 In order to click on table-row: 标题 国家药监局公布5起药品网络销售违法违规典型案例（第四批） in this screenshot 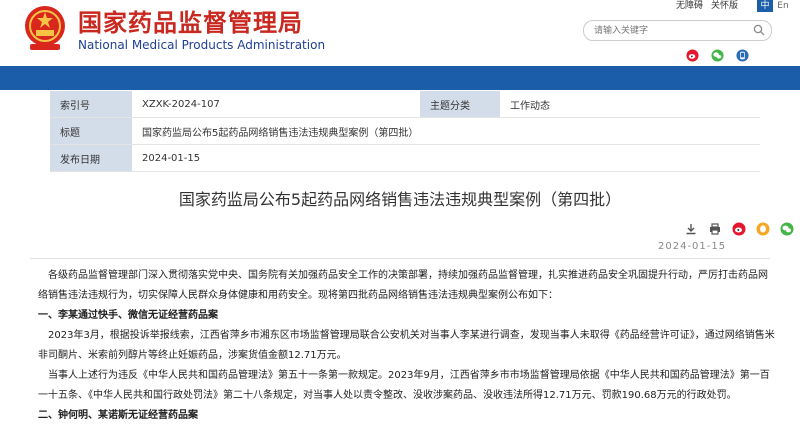, I will do `click(405, 131)`.